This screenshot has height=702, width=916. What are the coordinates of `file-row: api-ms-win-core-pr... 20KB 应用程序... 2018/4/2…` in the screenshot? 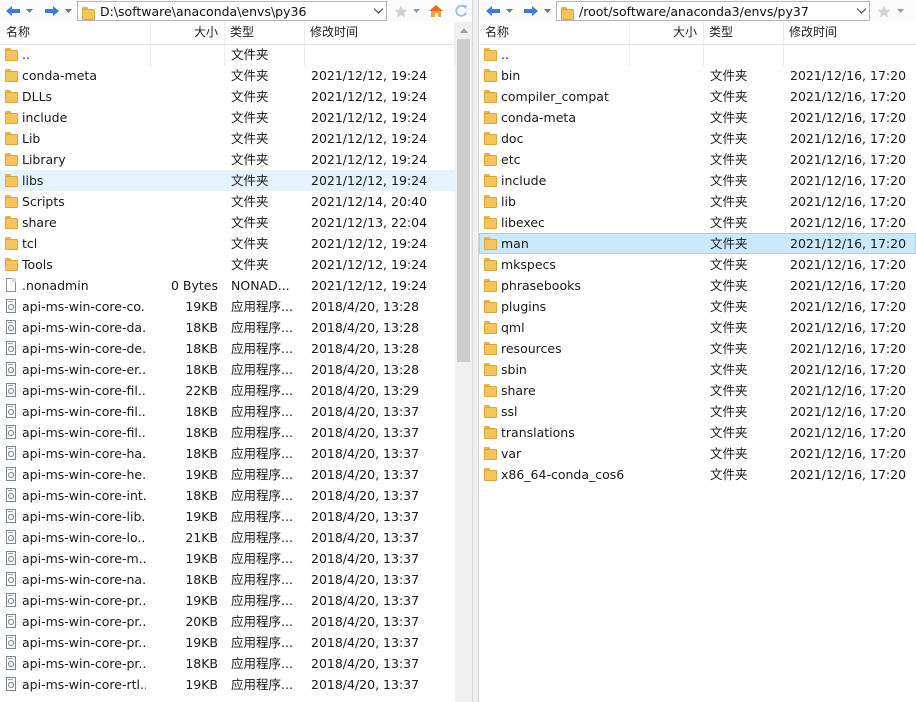 It's located at (236, 621).